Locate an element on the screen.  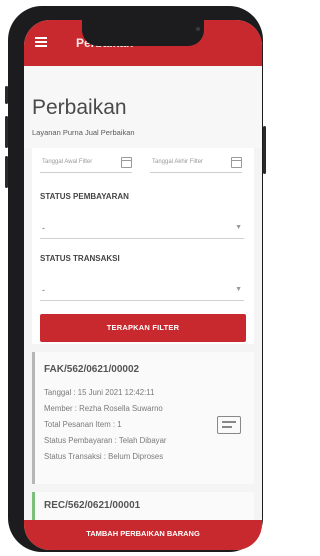
order-date: Tanggal : 15 Juni 2021 12:42:11 is located at coordinates (99, 392).